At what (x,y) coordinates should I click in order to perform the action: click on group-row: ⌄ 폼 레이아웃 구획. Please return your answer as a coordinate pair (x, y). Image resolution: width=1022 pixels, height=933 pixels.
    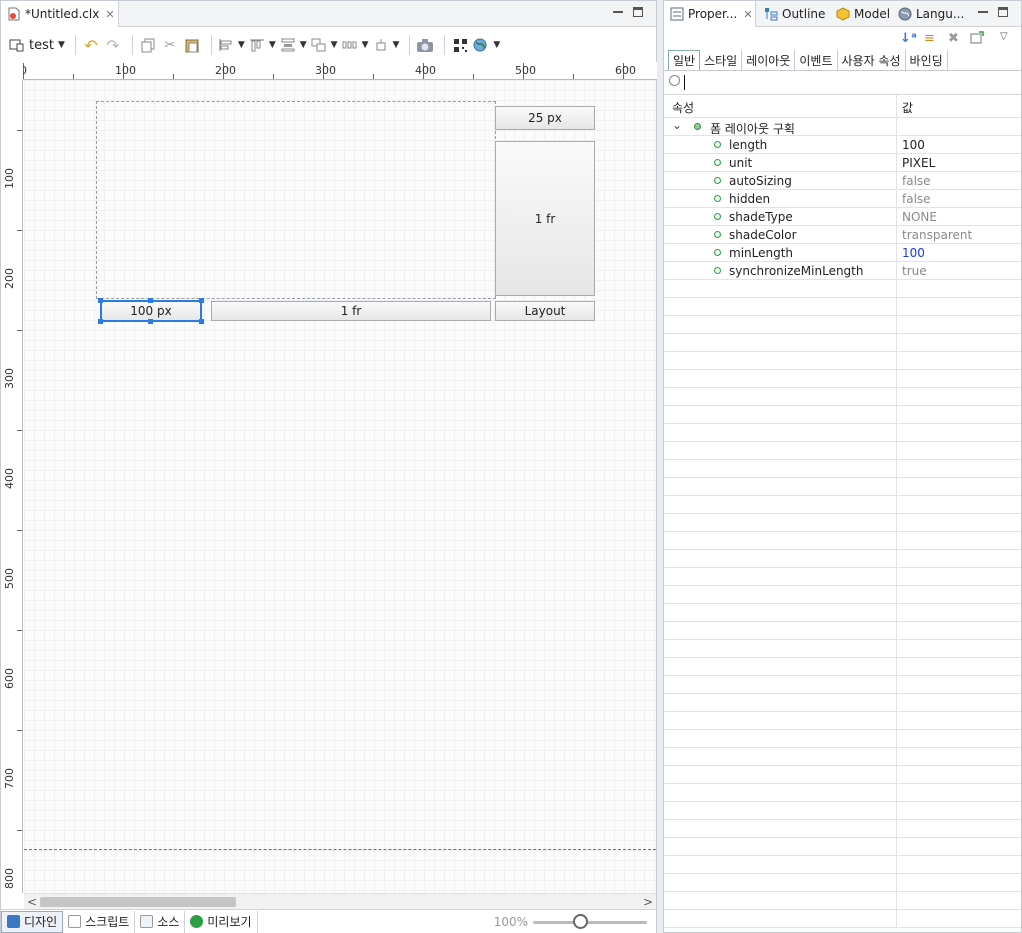
    Looking at the image, I should click on (842, 127).